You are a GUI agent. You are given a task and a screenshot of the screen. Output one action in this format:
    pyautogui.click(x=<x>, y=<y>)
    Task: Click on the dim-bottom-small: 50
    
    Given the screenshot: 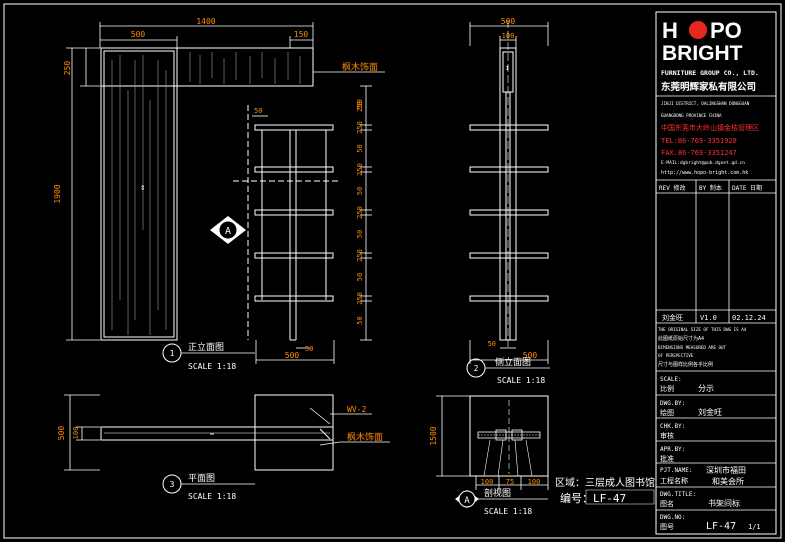 What is the action you would take?
    pyautogui.click(x=309, y=349)
    